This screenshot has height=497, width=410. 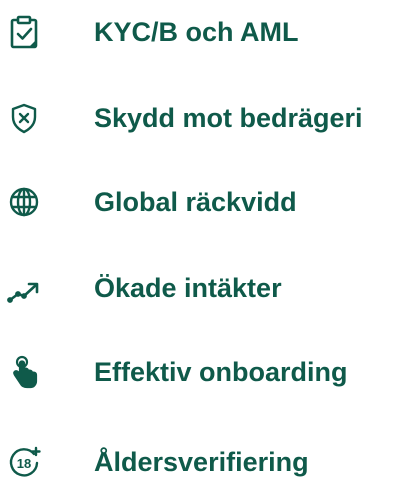 I want to click on feature-item-kyc-aml: KYC/B och AML, so click(x=205, y=32).